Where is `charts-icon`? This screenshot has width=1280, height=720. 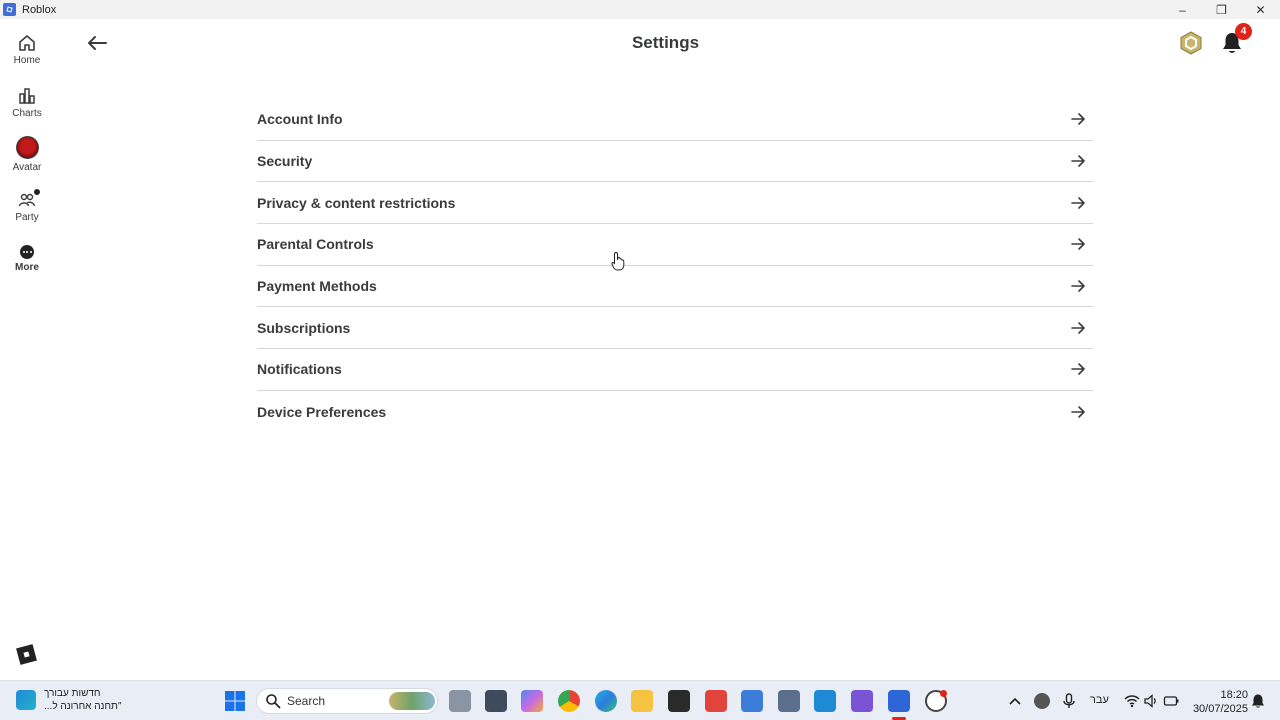 charts-icon is located at coordinates (27, 96).